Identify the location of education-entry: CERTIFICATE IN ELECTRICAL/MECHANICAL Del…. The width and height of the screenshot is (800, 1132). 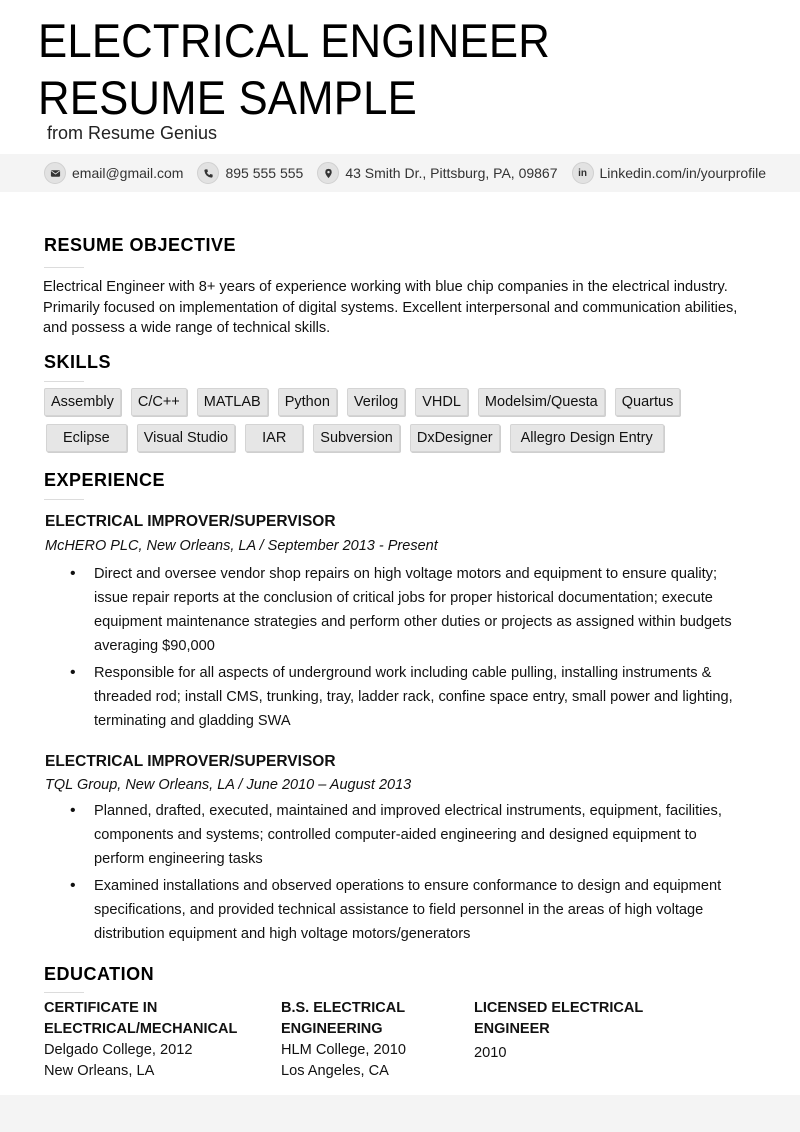
(144, 1040).